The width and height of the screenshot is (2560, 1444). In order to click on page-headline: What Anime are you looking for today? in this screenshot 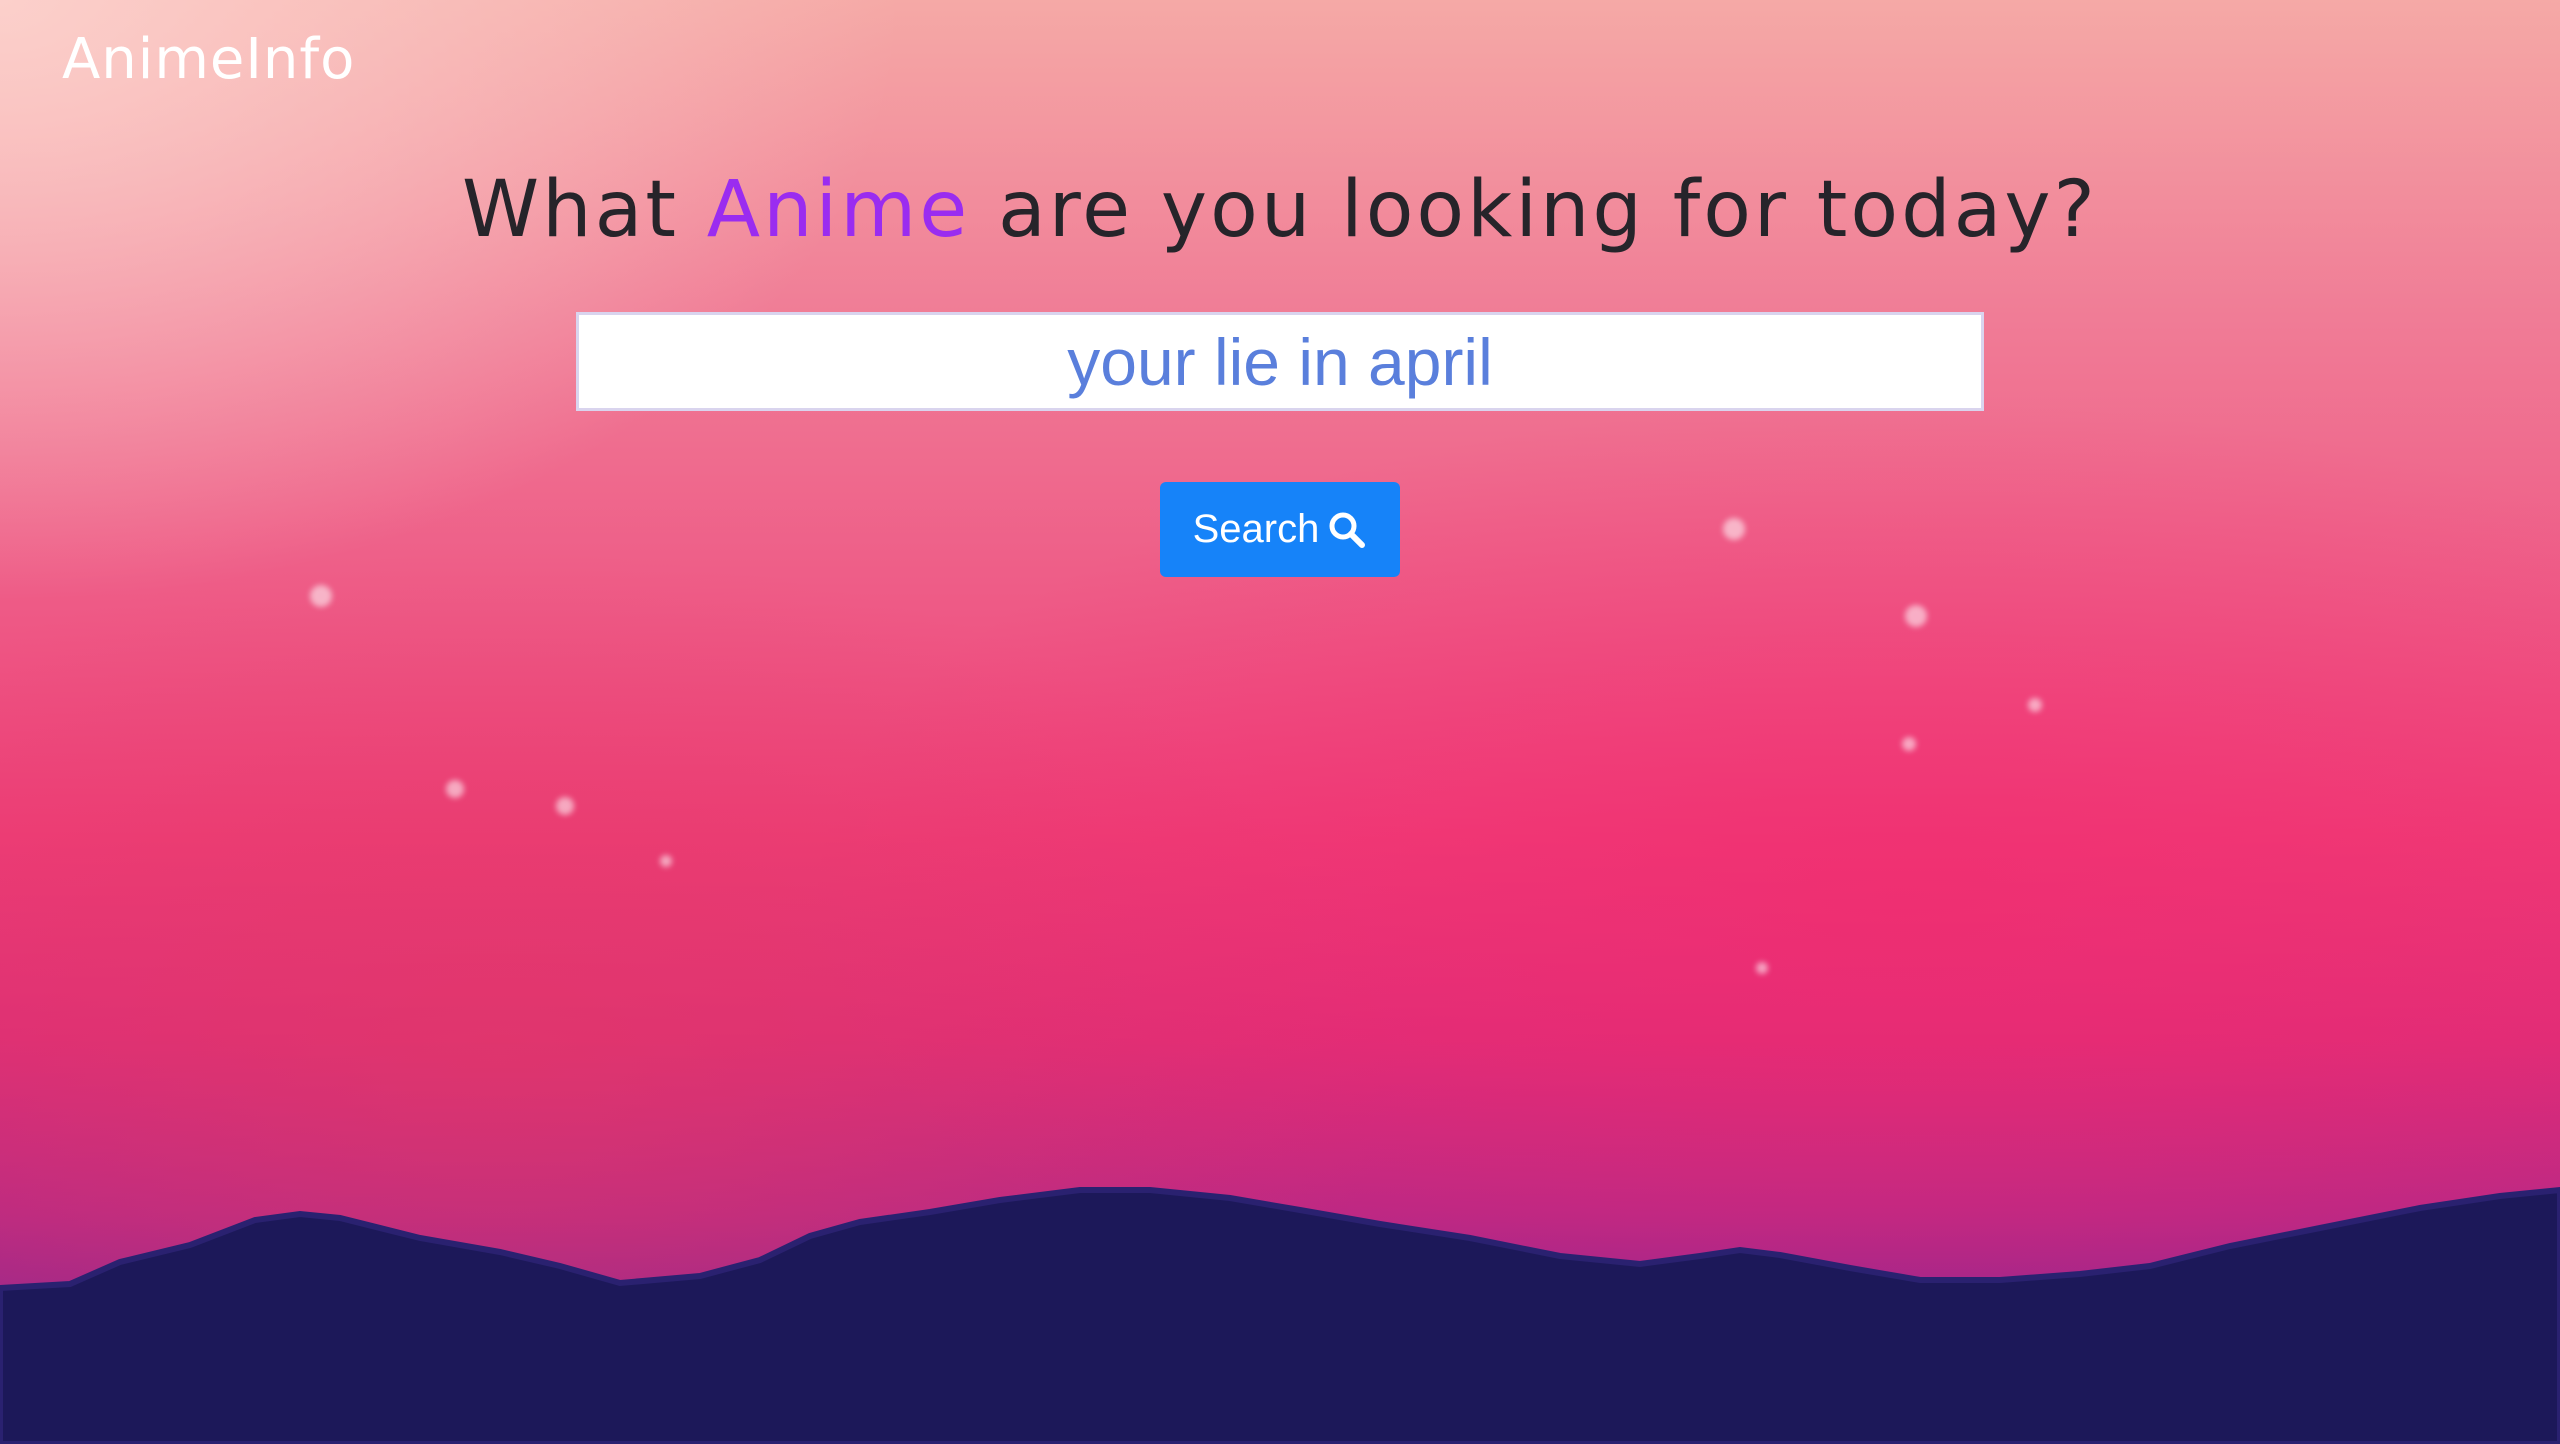, I will do `click(1280, 210)`.